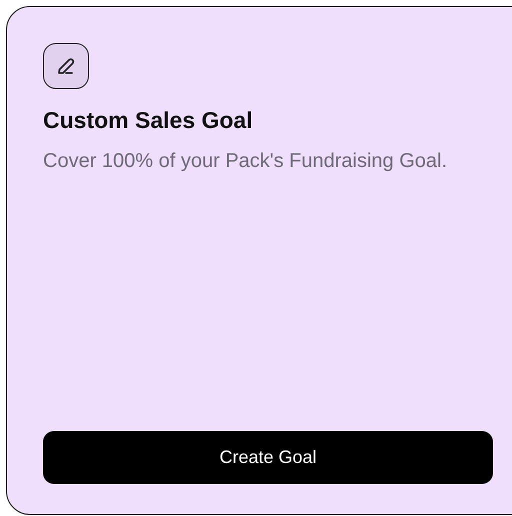 This screenshot has width=512, height=516. Describe the element at coordinates (268, 457) in the screenshot. I see `create-goal-button: Create Goal` at that location.